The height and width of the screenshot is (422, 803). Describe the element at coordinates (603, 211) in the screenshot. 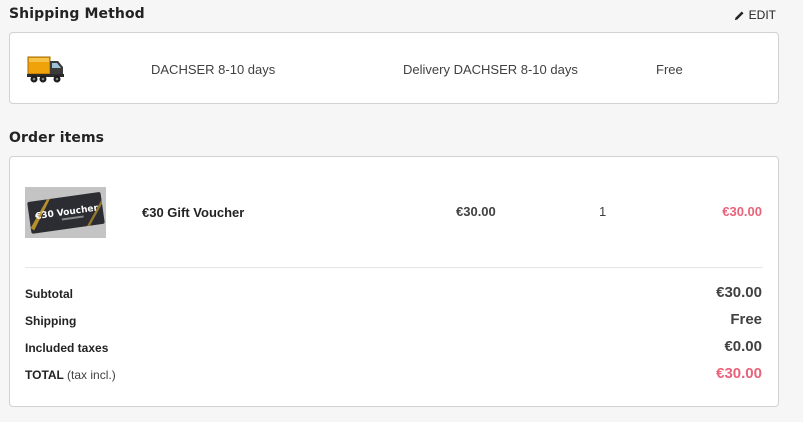

I see `item-quantity: 1` at that location.